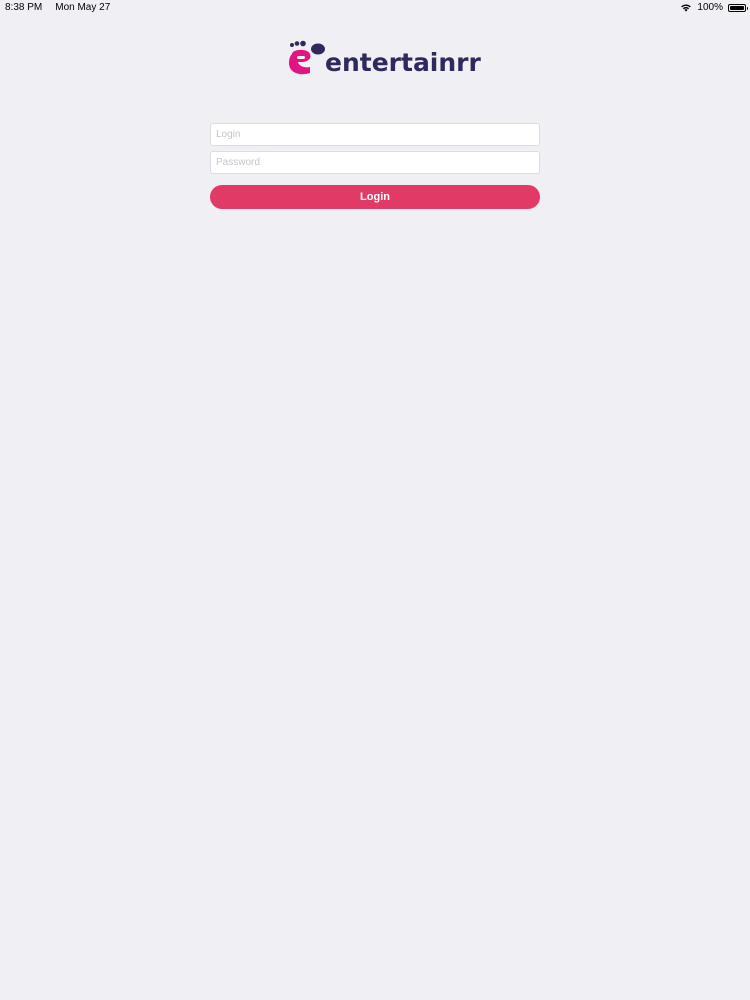 This screenshot has width=750, height=1000. I want to click on login-form: Login, so click(375, 166).